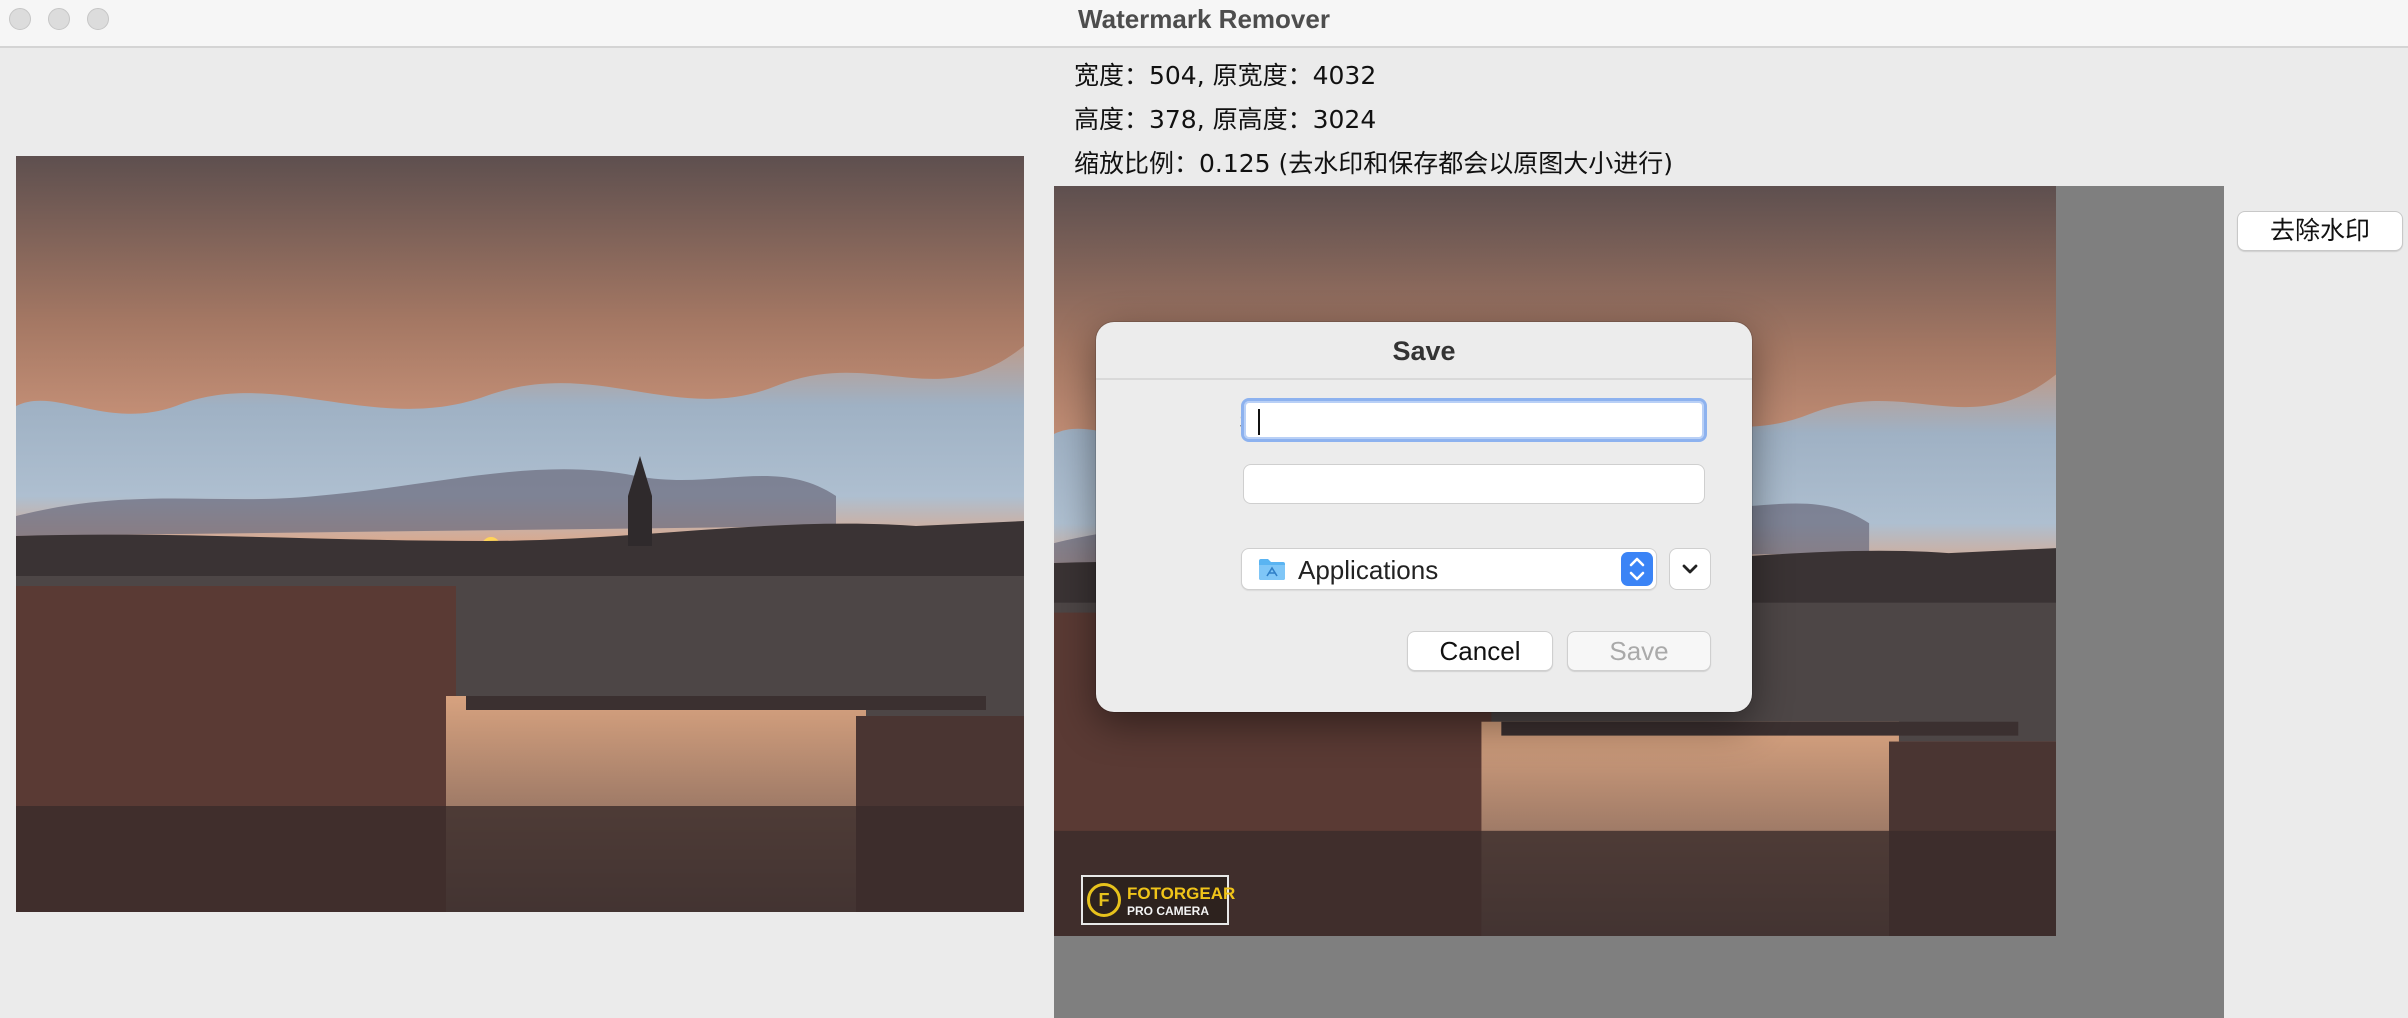 The image size is (2408, 1018). Describe the element at coordinates (1225, 119) in the screenshot. I see `height-info: 高度：378, 原高度：3024` at that location.